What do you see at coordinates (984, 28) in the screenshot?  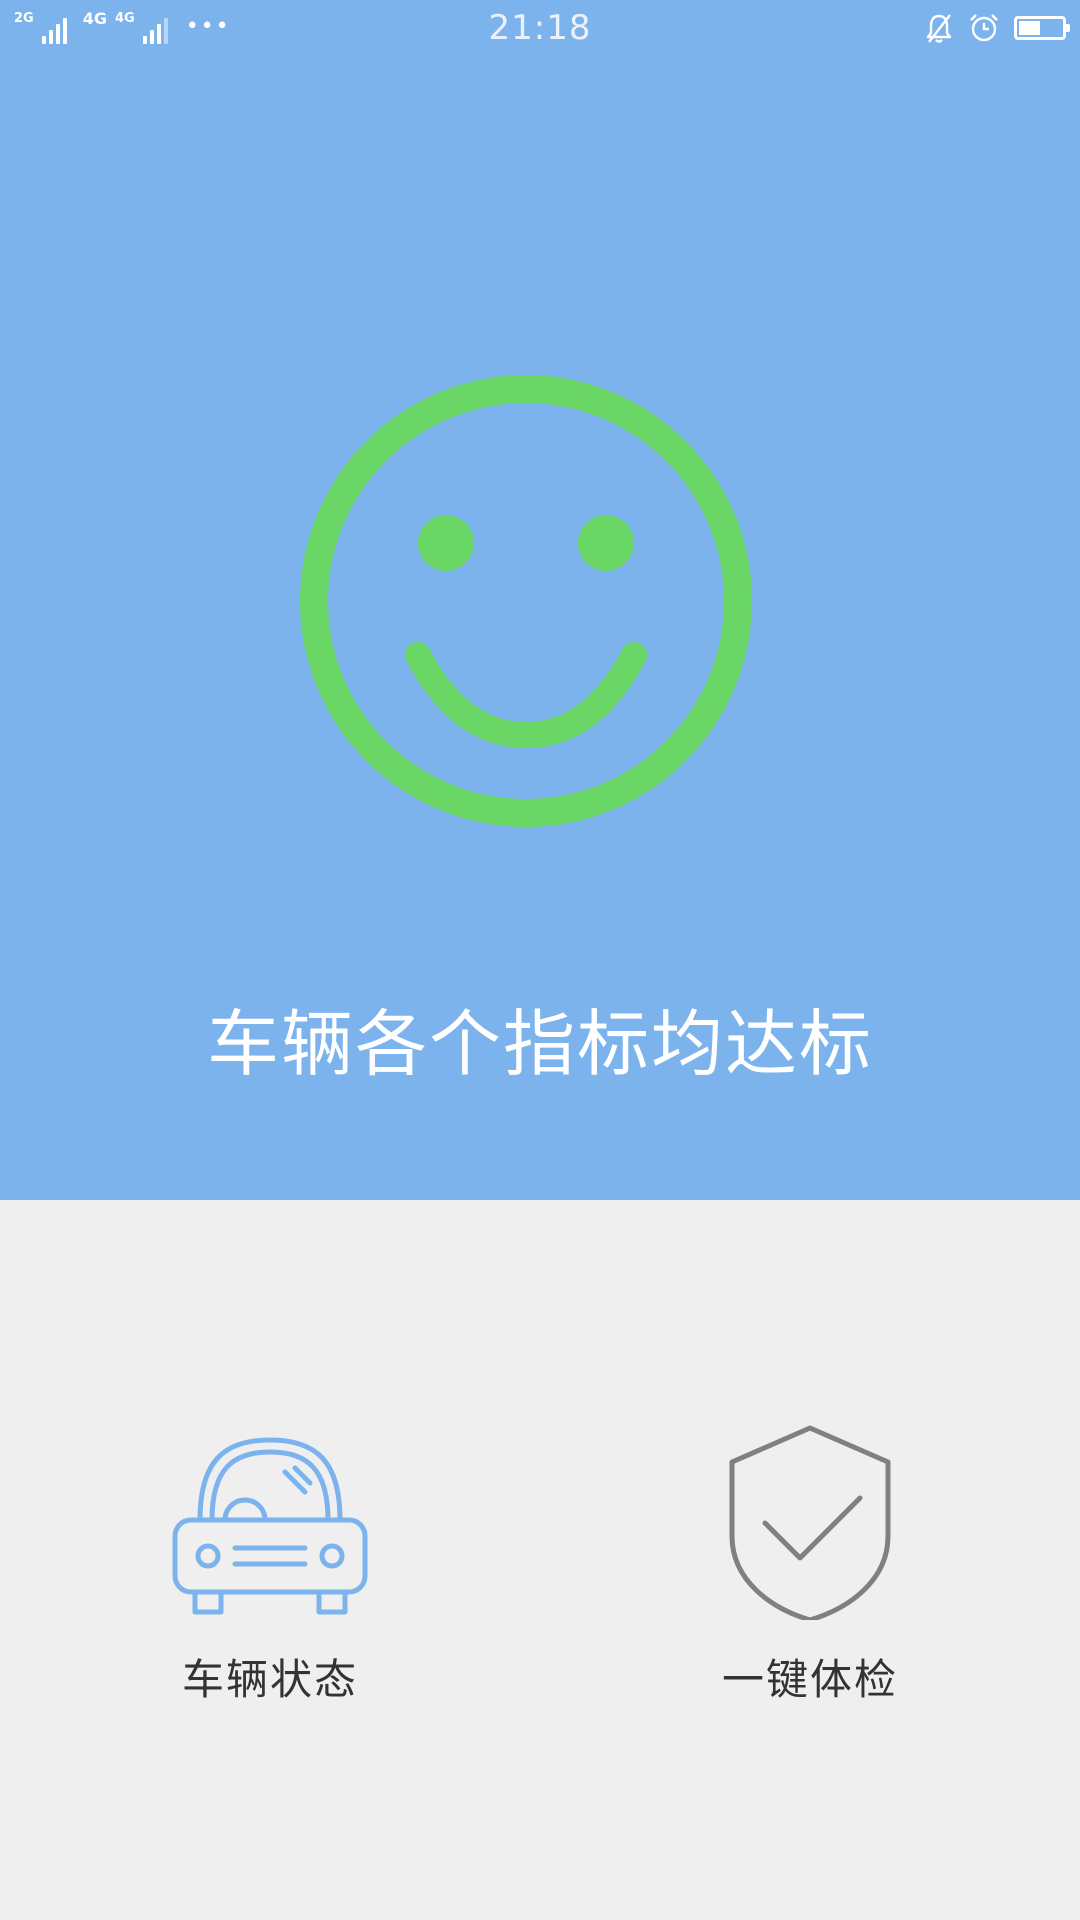 I see `alarm-clock-icon` at bounding box center [984, 28].